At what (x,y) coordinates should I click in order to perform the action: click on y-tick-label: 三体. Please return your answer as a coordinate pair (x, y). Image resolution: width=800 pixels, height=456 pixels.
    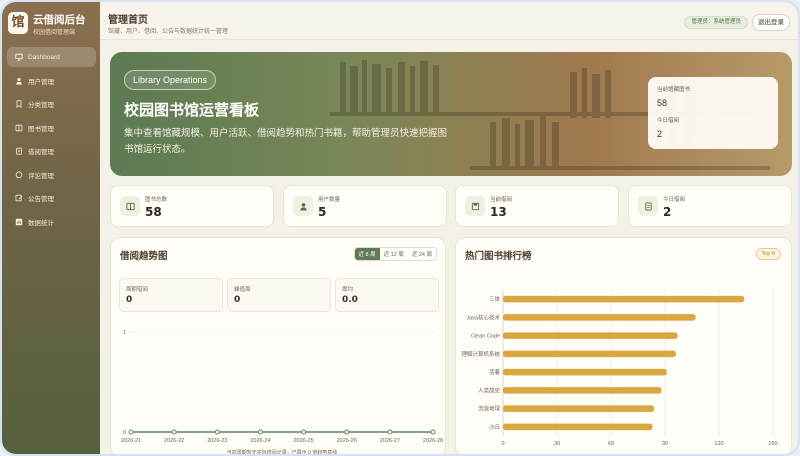
    Looking at the image, I should click on (495, 299).